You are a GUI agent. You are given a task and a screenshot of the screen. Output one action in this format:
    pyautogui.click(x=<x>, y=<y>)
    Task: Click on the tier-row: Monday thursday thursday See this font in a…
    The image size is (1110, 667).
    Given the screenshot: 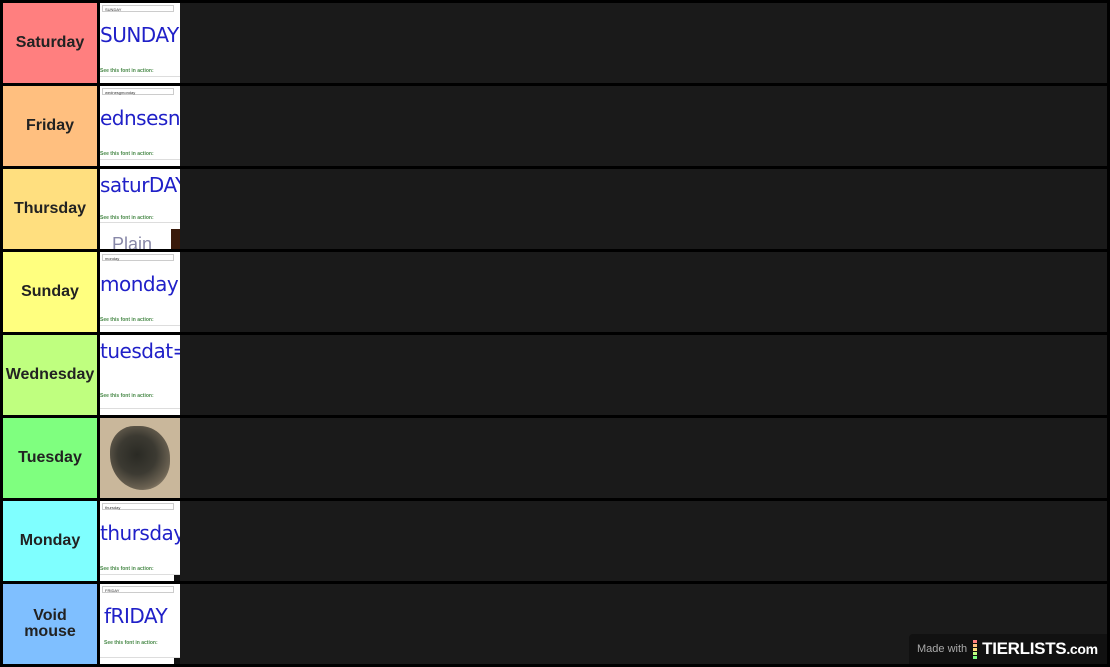 What is the action you would take?
    pyautogui.click(x=555, y=541)
    